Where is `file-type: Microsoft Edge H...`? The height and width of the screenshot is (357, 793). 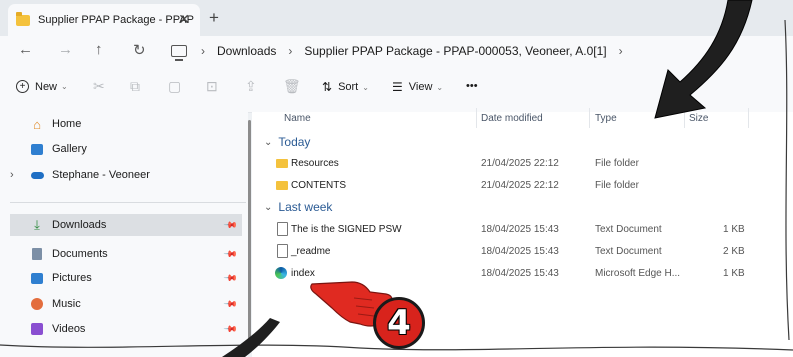
file-type: Microsoft Edge H... is located at coordinates (638, 273).